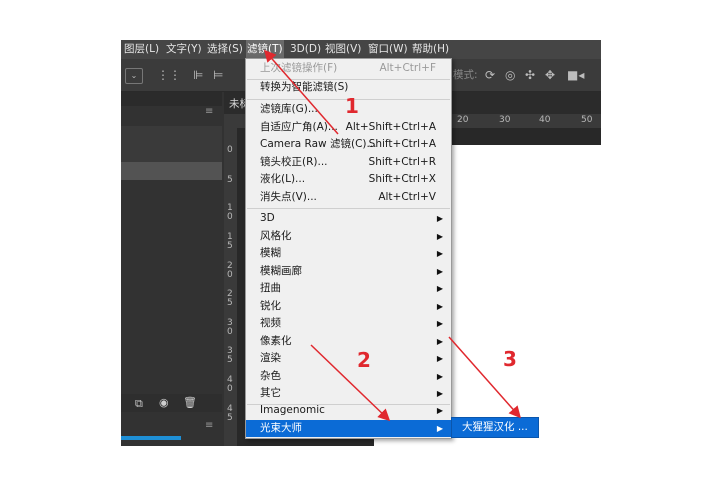 The width and height of the screenshot is (720, 483). I want to click on annotation-step-2: 2, so click(364, 360).